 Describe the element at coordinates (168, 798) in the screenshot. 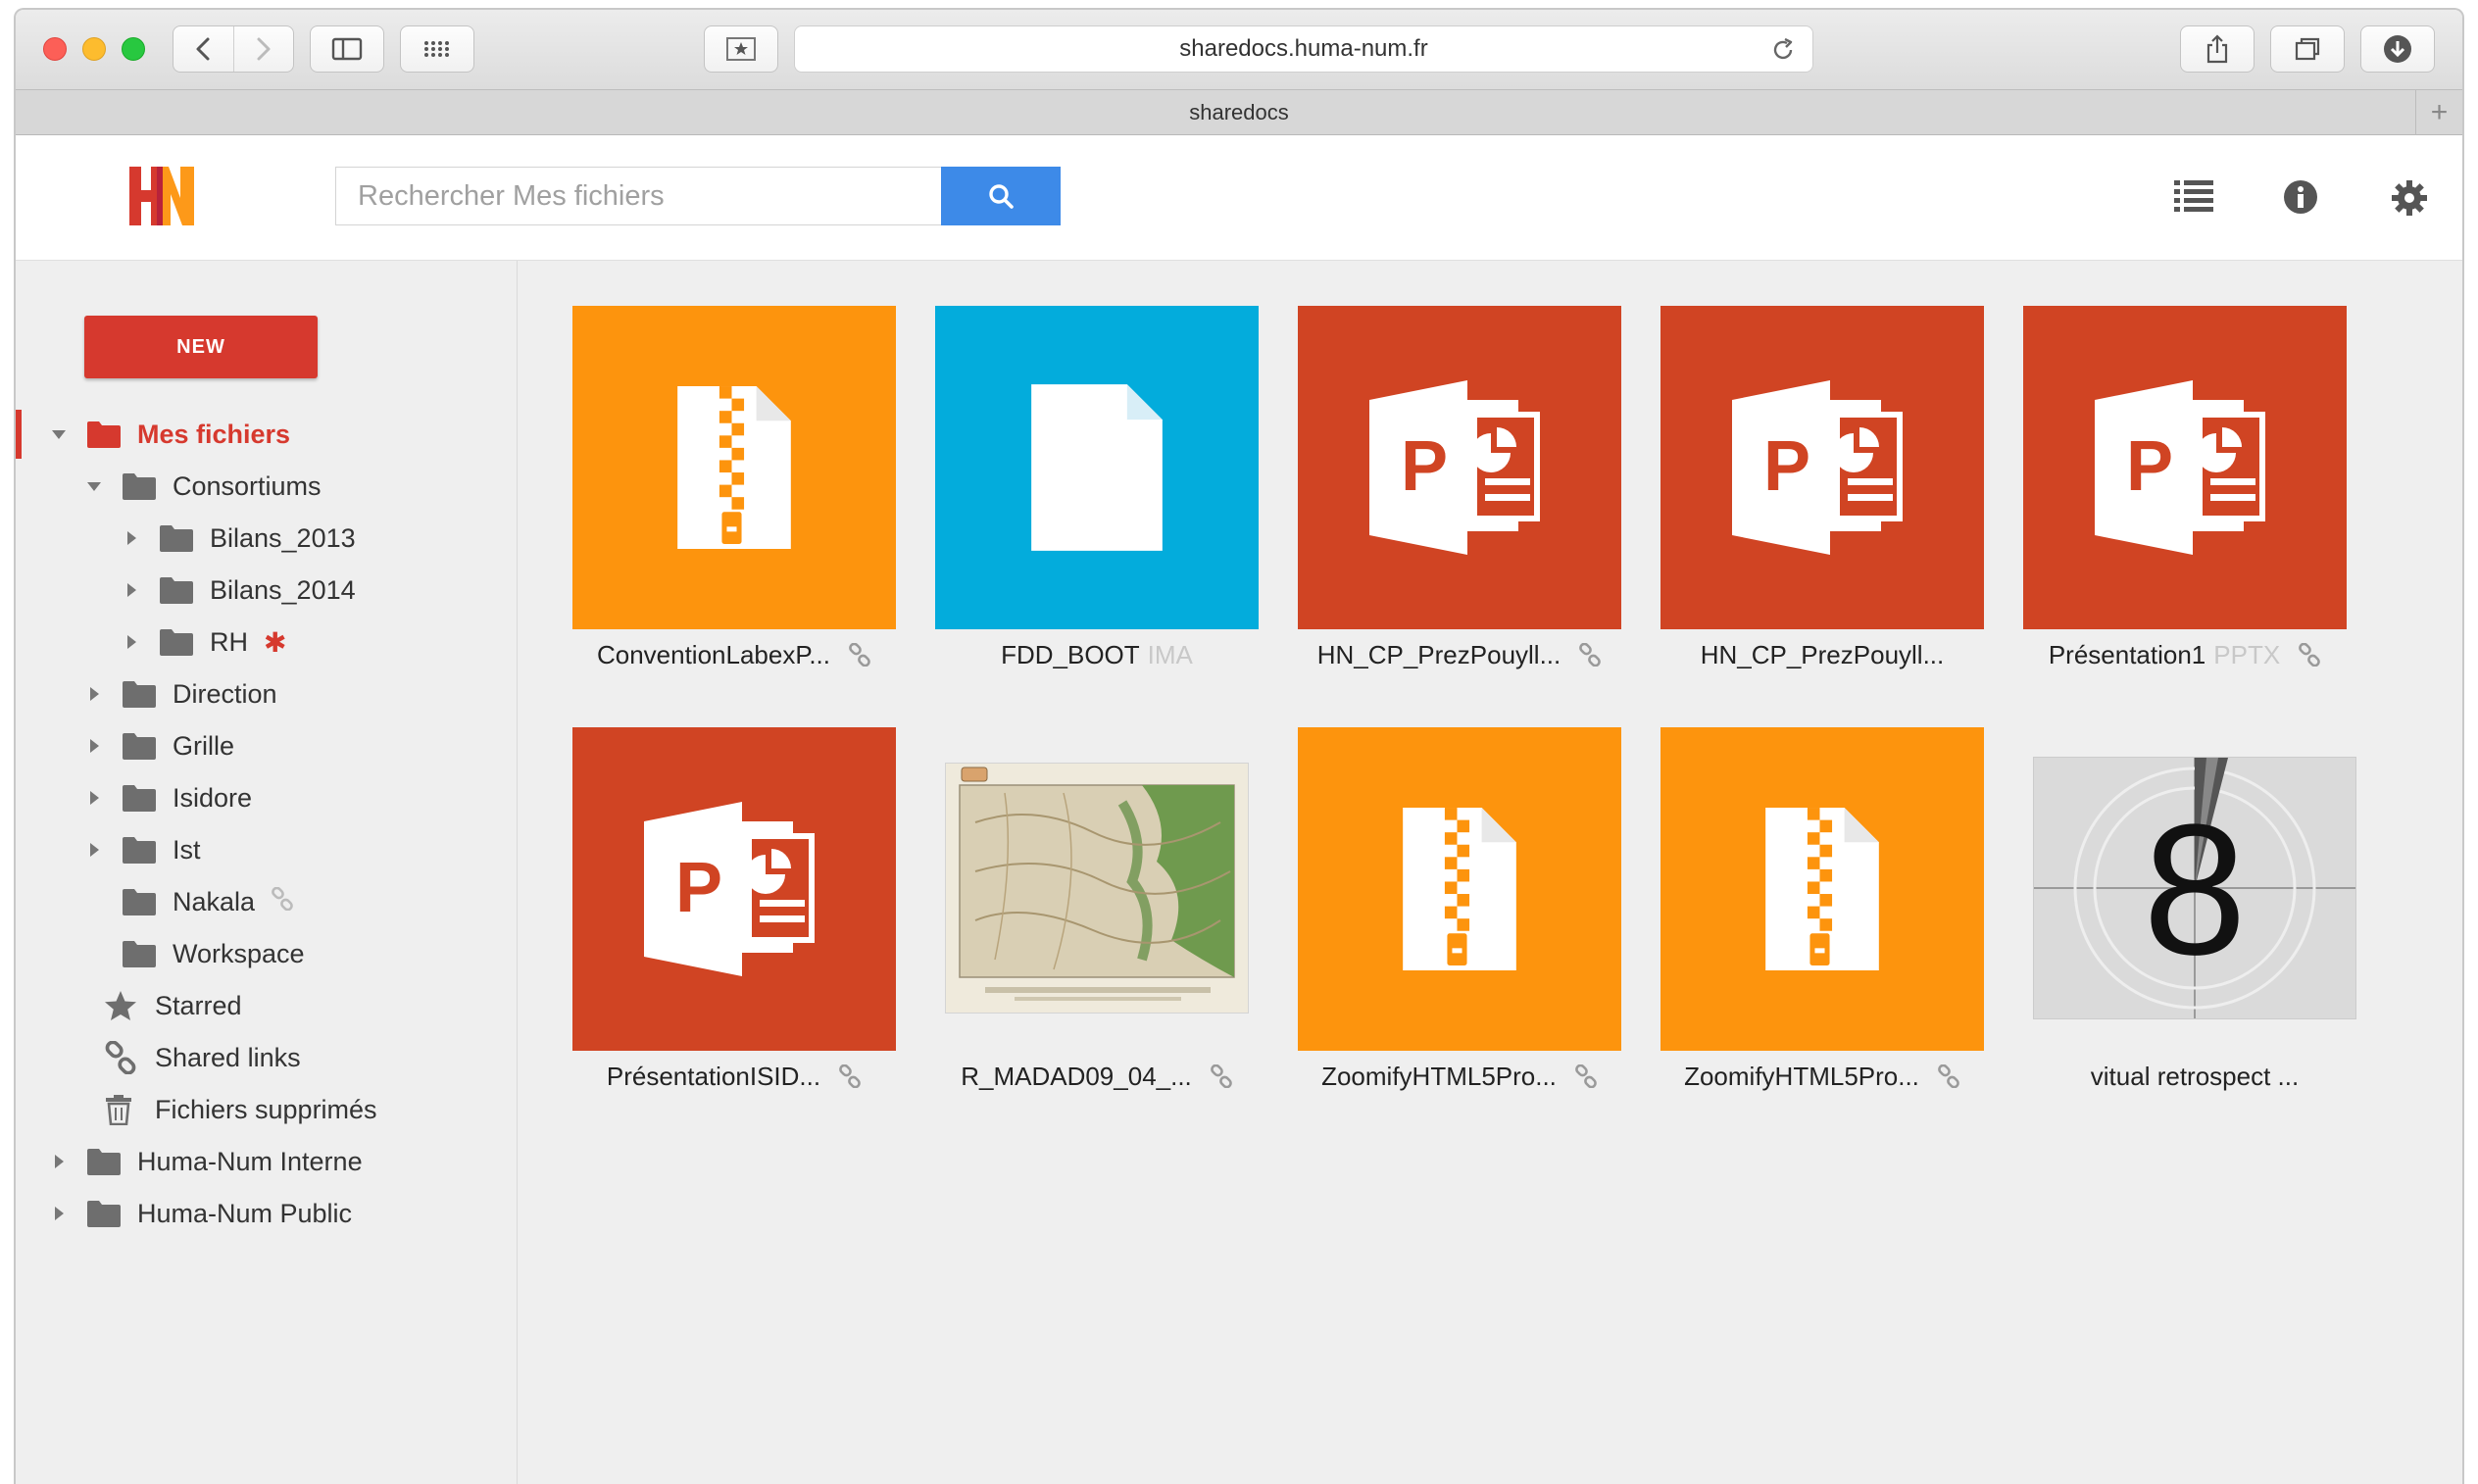

I see `sidebar-item-isidore: Isidore` at that location.